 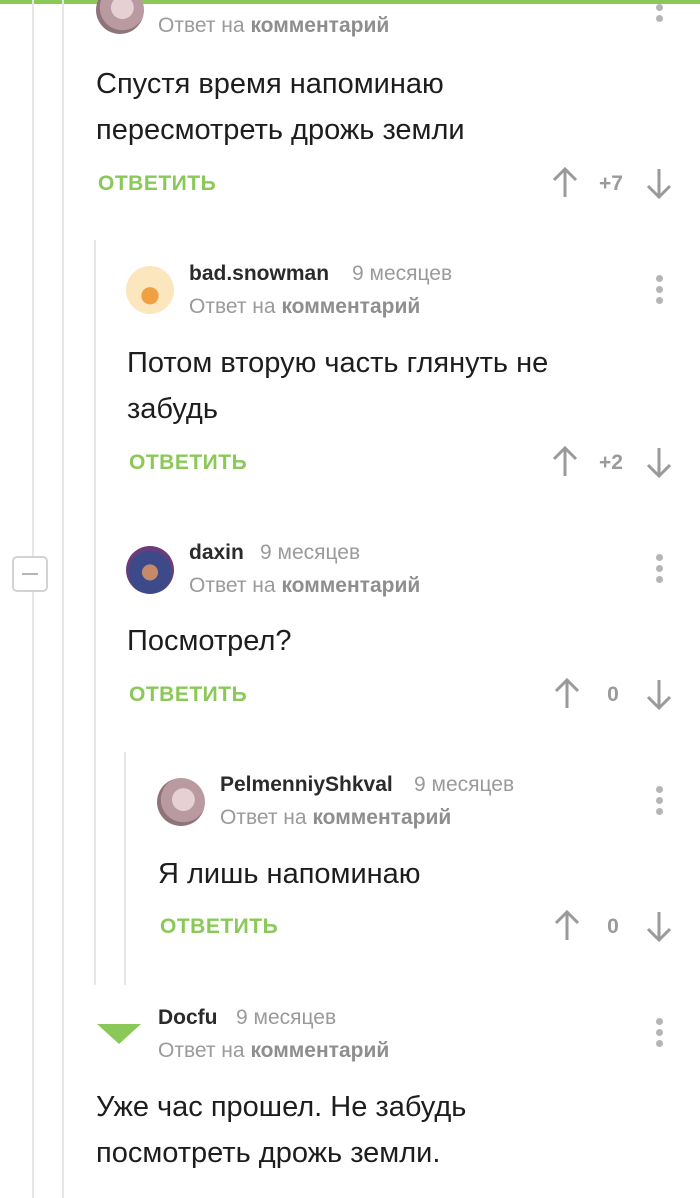 What do you see at coordinates (268, 1153) in the screenshot?
I see `comment-text-line: посмотреть дрожь земли.` at bounding box center [268, 1153].